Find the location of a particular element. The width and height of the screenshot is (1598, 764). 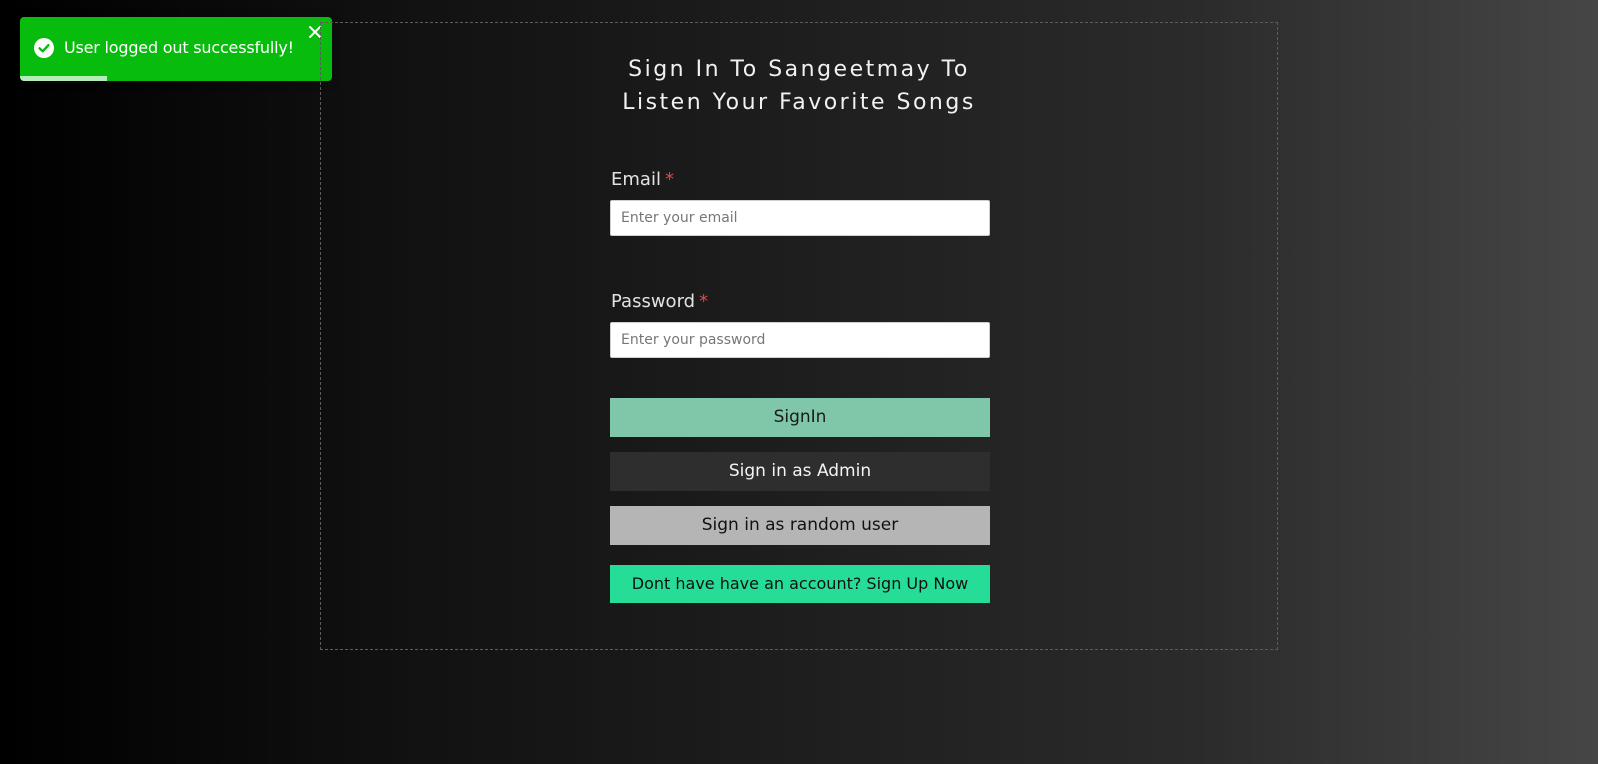

email-label: Email * is located at coordinates (800, 180).